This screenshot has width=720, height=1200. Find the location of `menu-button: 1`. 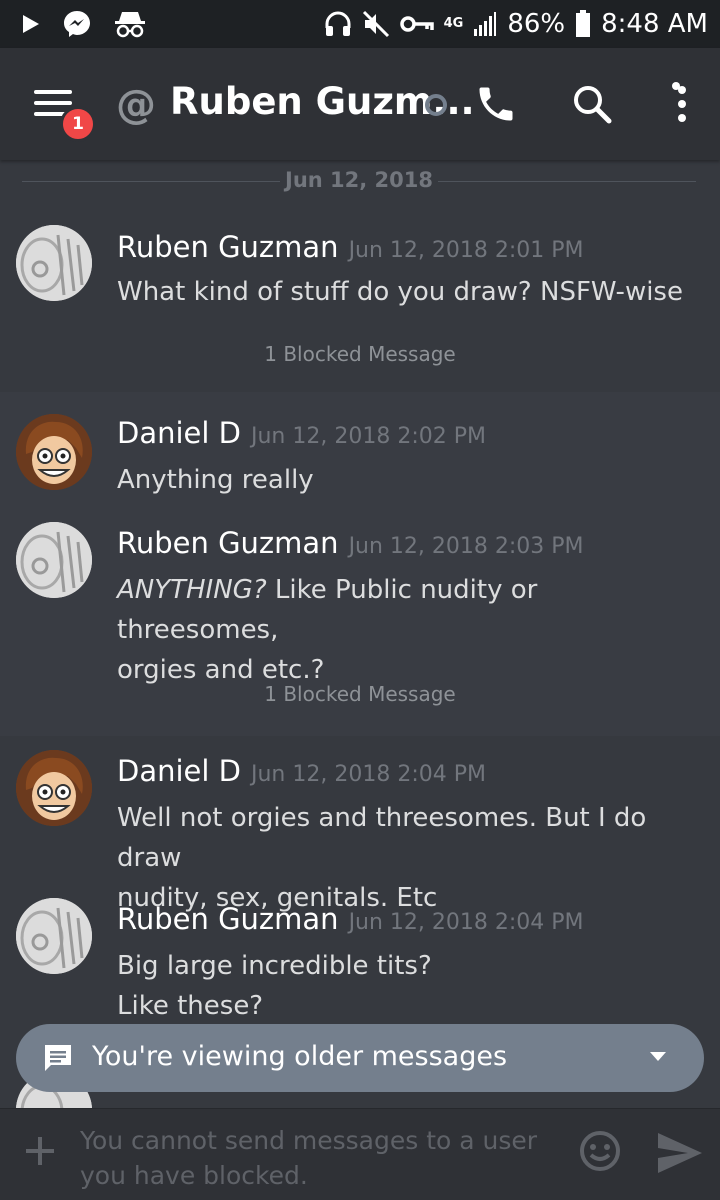

menu-button: 1 is located at coordinates (65, 114).